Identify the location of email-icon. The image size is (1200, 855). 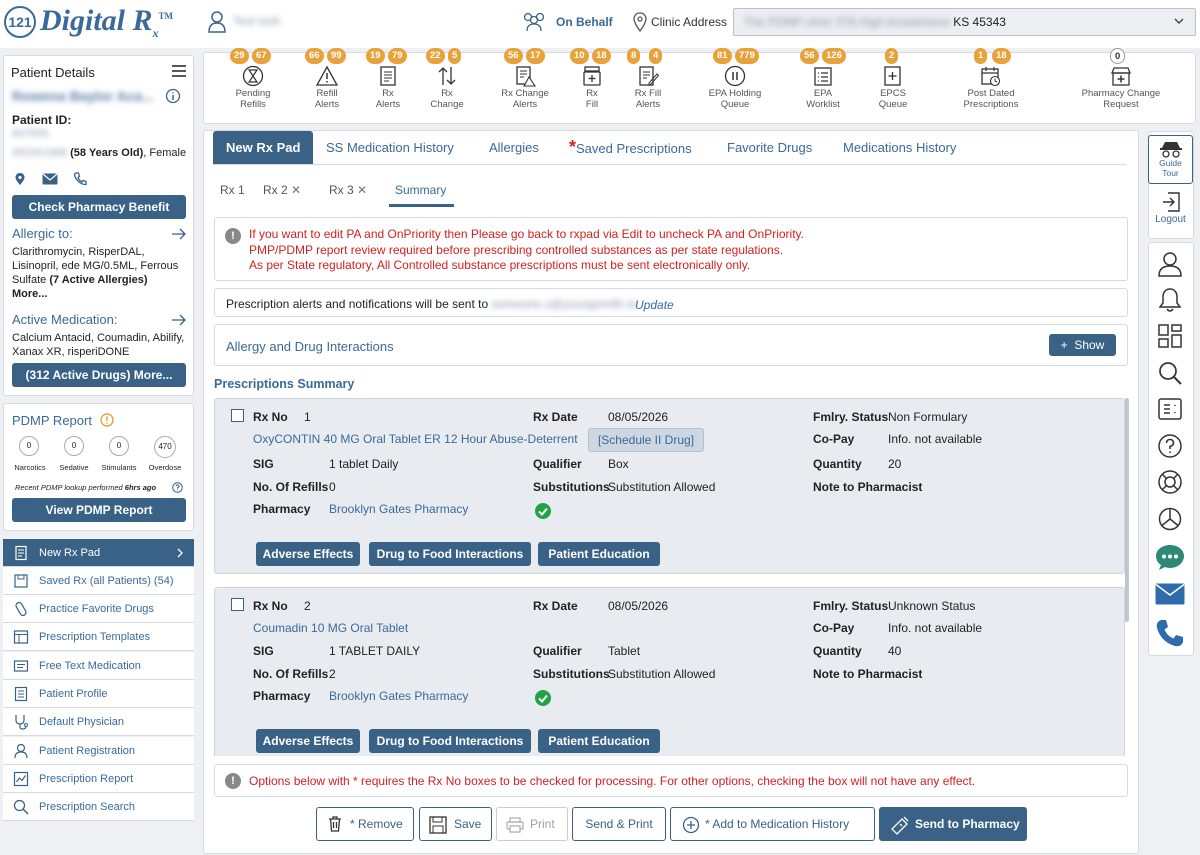
(50, 179).